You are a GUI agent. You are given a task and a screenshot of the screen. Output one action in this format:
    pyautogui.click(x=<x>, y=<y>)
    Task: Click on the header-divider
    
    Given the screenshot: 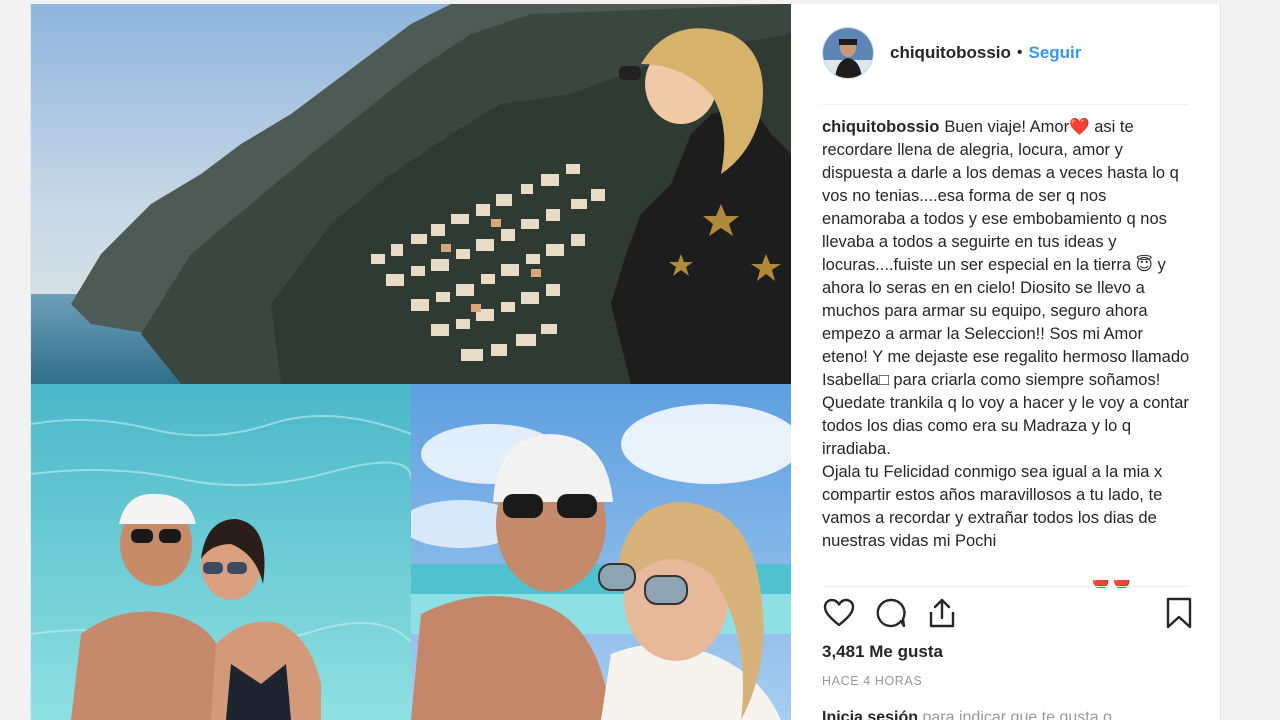 What is the action you would take?
    pyautogui.click(x=1005, y=104)
    